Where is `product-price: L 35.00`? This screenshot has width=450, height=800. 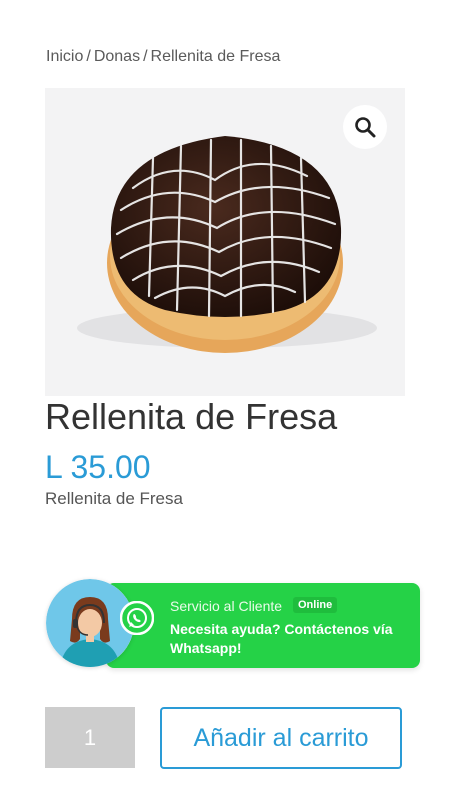 product-price: L 35.00 is located at coordinates (98, 467).